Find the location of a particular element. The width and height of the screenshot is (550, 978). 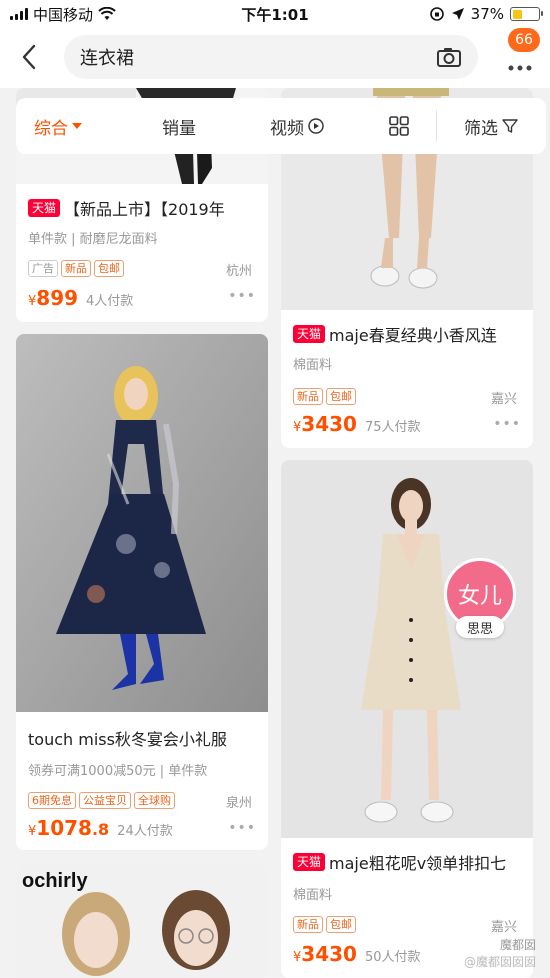

product-title: touch miss秋冬宴会小礼服 is located at coordinates (127, 739).